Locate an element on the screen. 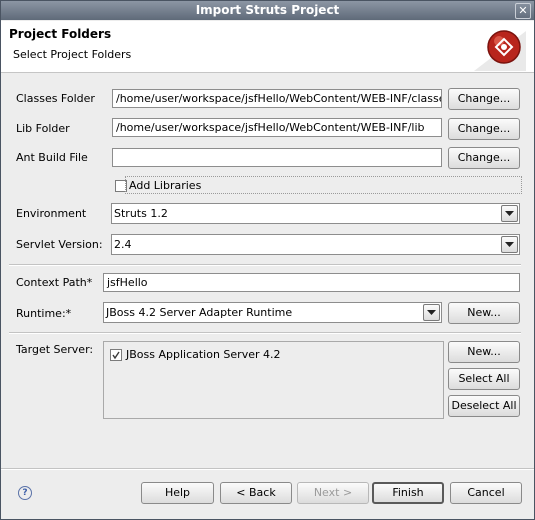 The height and width of the screenshot is (520, 535). add-libraries-label: Add Libraries is located at coordinates (165, 185).